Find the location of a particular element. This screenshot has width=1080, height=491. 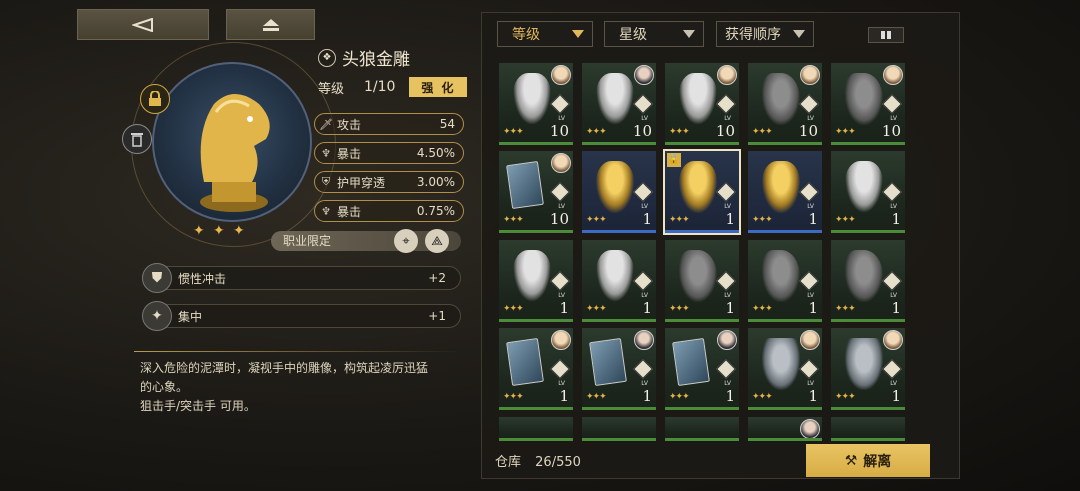

dismantle-label: 解离 is located at coordinates (877, 461).